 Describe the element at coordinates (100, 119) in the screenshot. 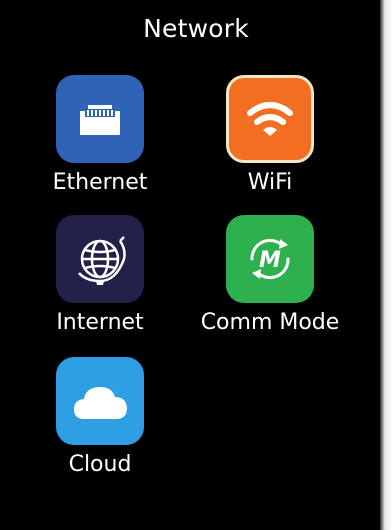

I see `ethernet-port-icon` at that location.